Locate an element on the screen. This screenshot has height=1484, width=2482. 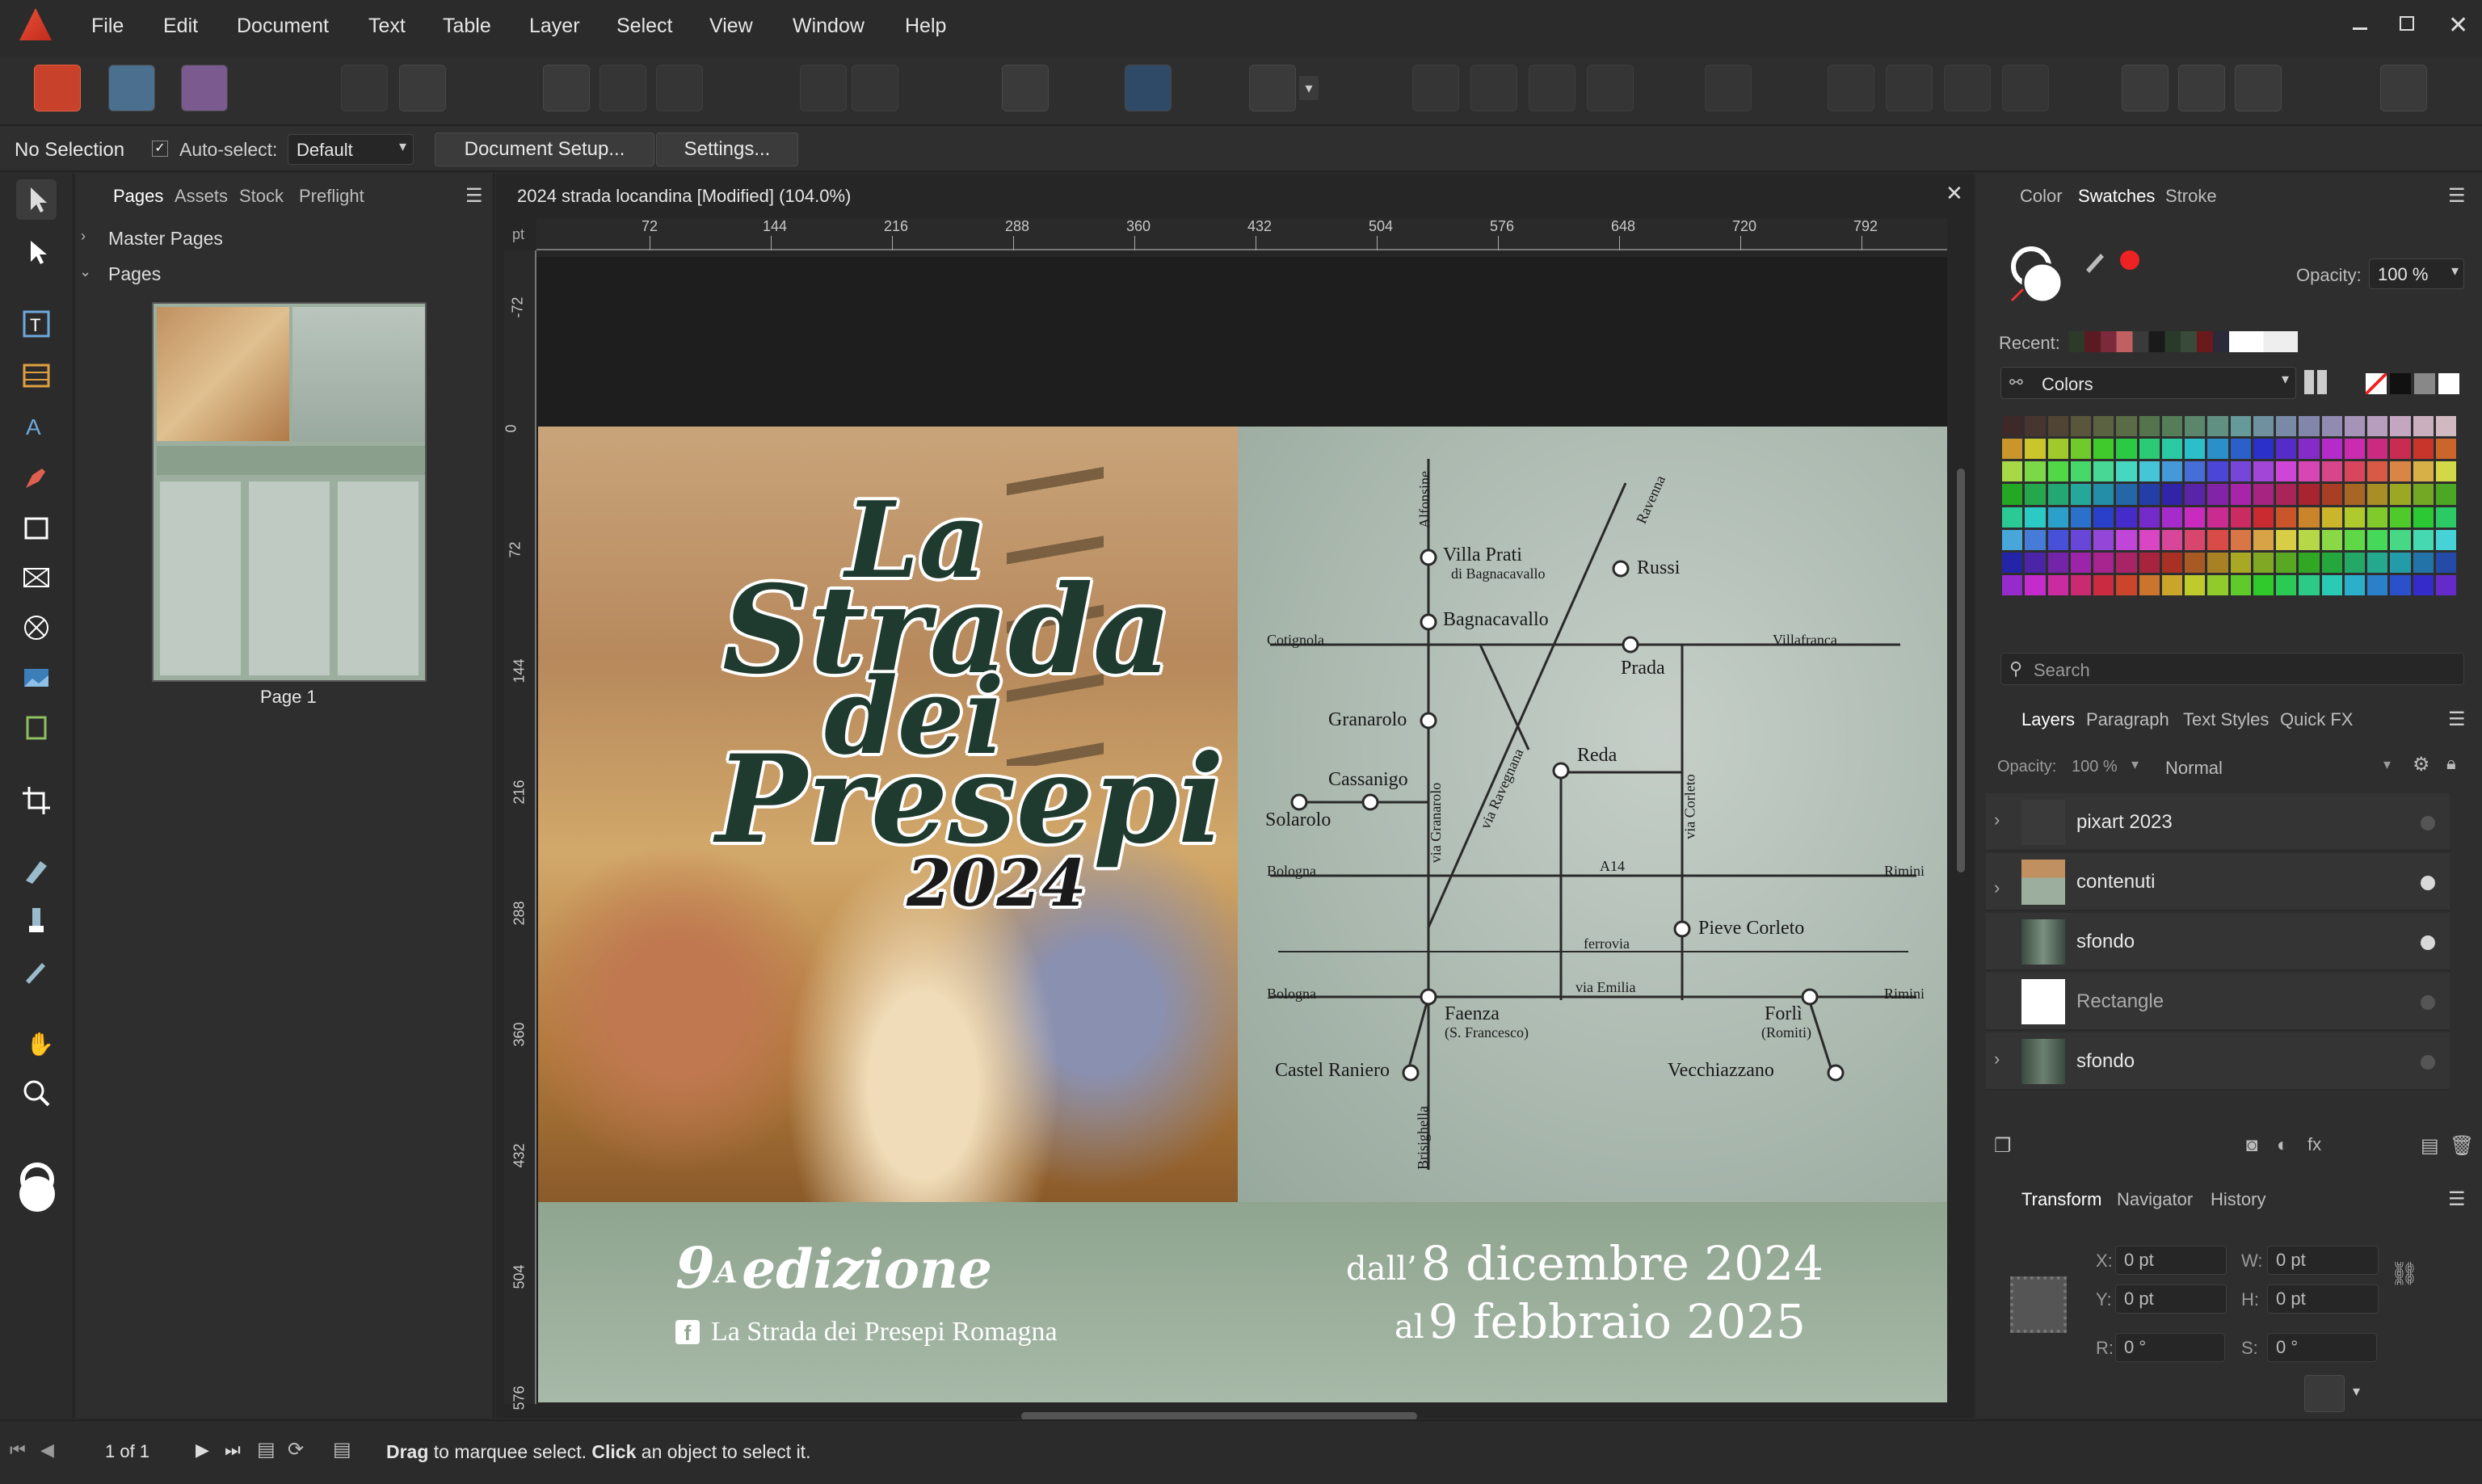
color-picker-tool-icon is located at coordinates (37, 970).